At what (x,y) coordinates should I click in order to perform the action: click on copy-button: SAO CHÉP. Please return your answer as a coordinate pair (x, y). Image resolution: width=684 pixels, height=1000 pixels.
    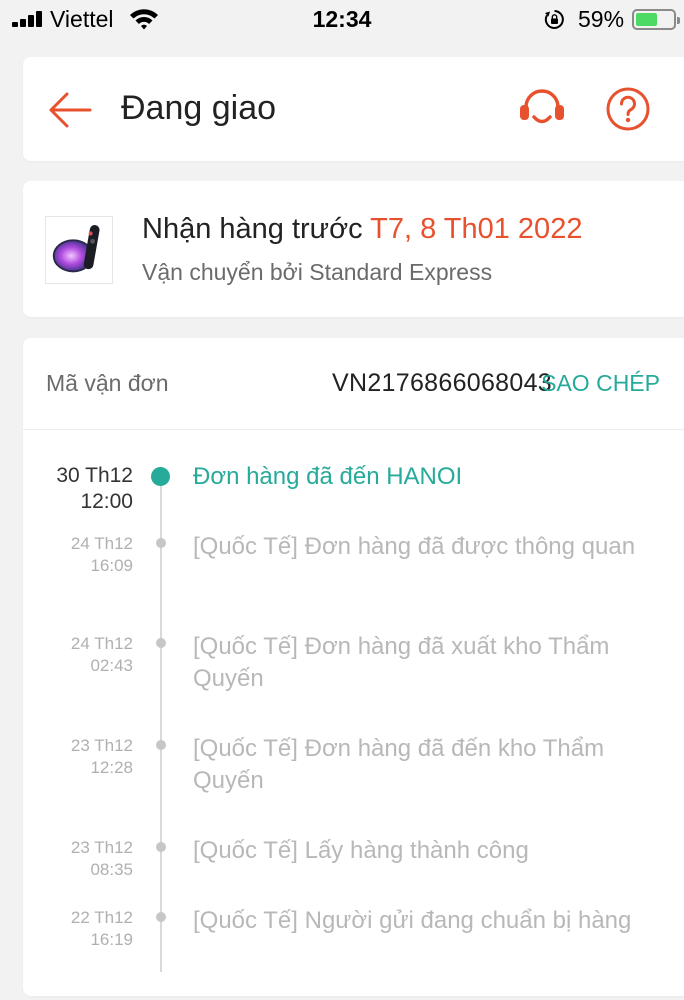
    Looking at the image, I should click on (600, 383).